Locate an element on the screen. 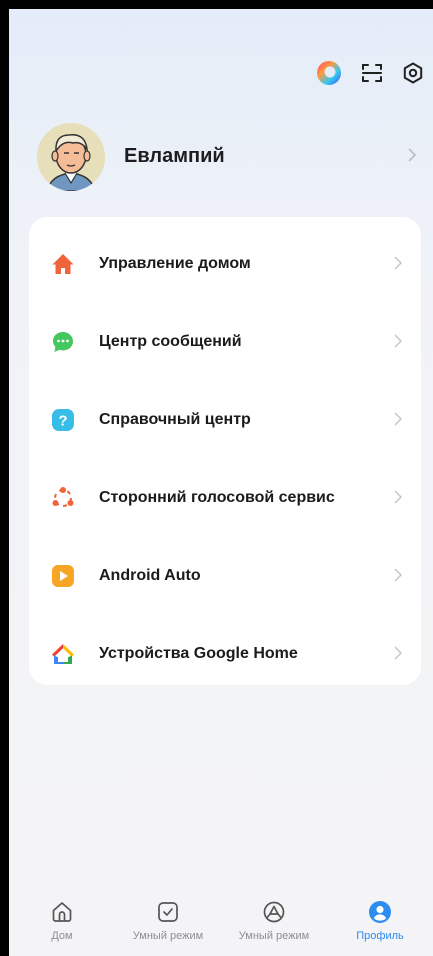 This screenshot has height=956, width=433. menu-item-android-auto: Android Auto is located at coordinates (225, 576).